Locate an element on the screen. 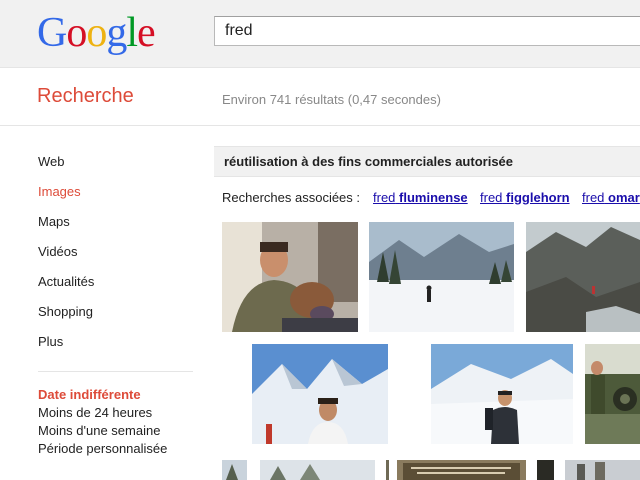 The image size is (640, 480). dark-photo is located at coordinates (545, 470).